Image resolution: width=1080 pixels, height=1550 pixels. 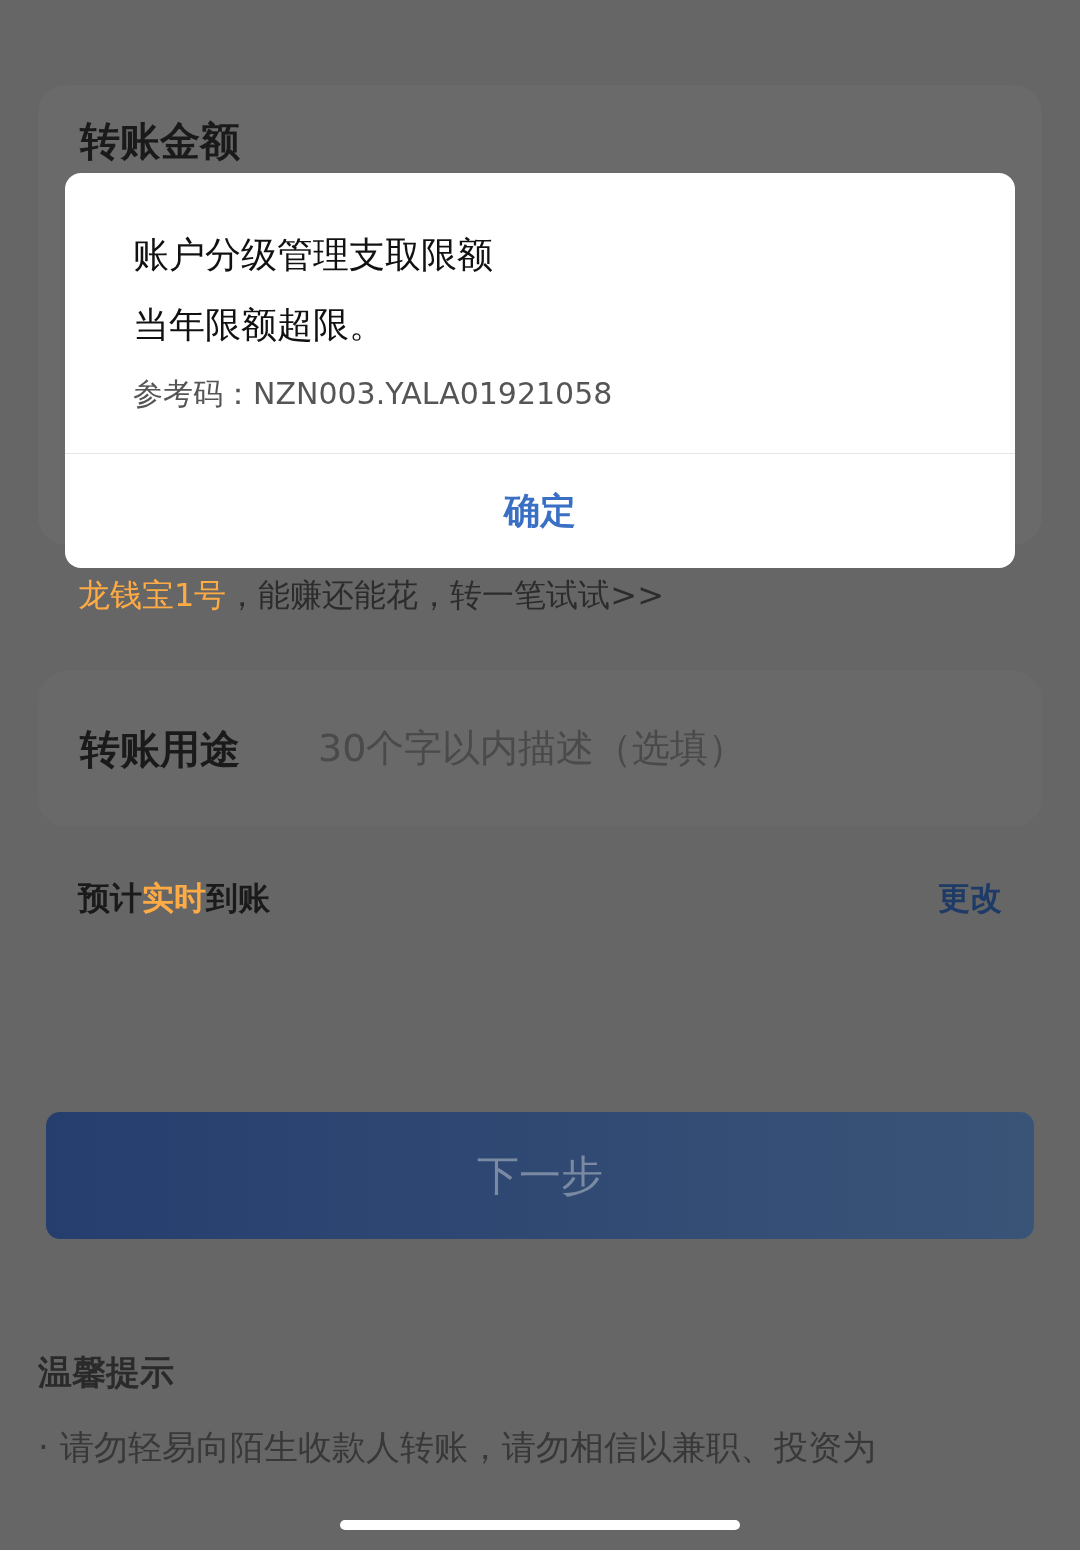 I want to click on tips-title: 温馨提示, so click(x=106, y=1372).